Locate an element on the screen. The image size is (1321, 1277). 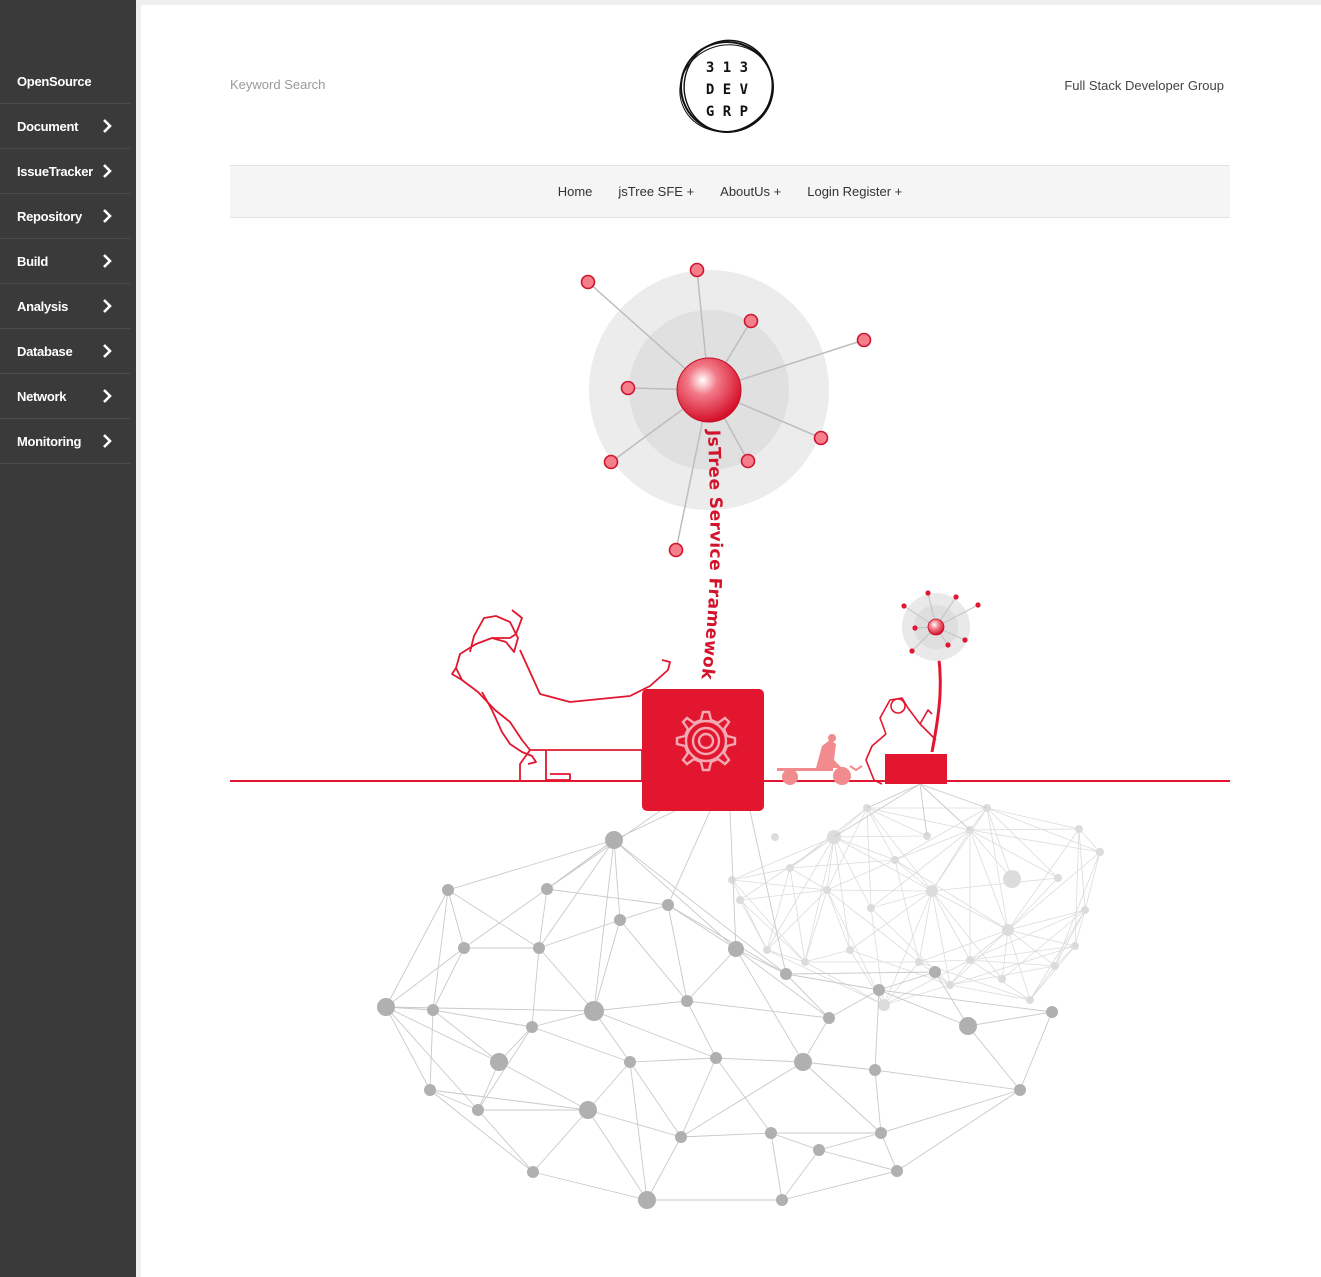
nav-login-register: Login Register + is located at coordinates (854, 191).